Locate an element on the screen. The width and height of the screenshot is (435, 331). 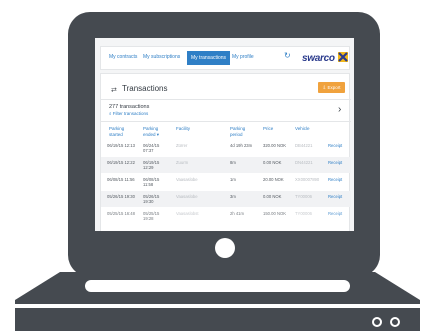
col-price: Price is located at coordinates (268, 129).